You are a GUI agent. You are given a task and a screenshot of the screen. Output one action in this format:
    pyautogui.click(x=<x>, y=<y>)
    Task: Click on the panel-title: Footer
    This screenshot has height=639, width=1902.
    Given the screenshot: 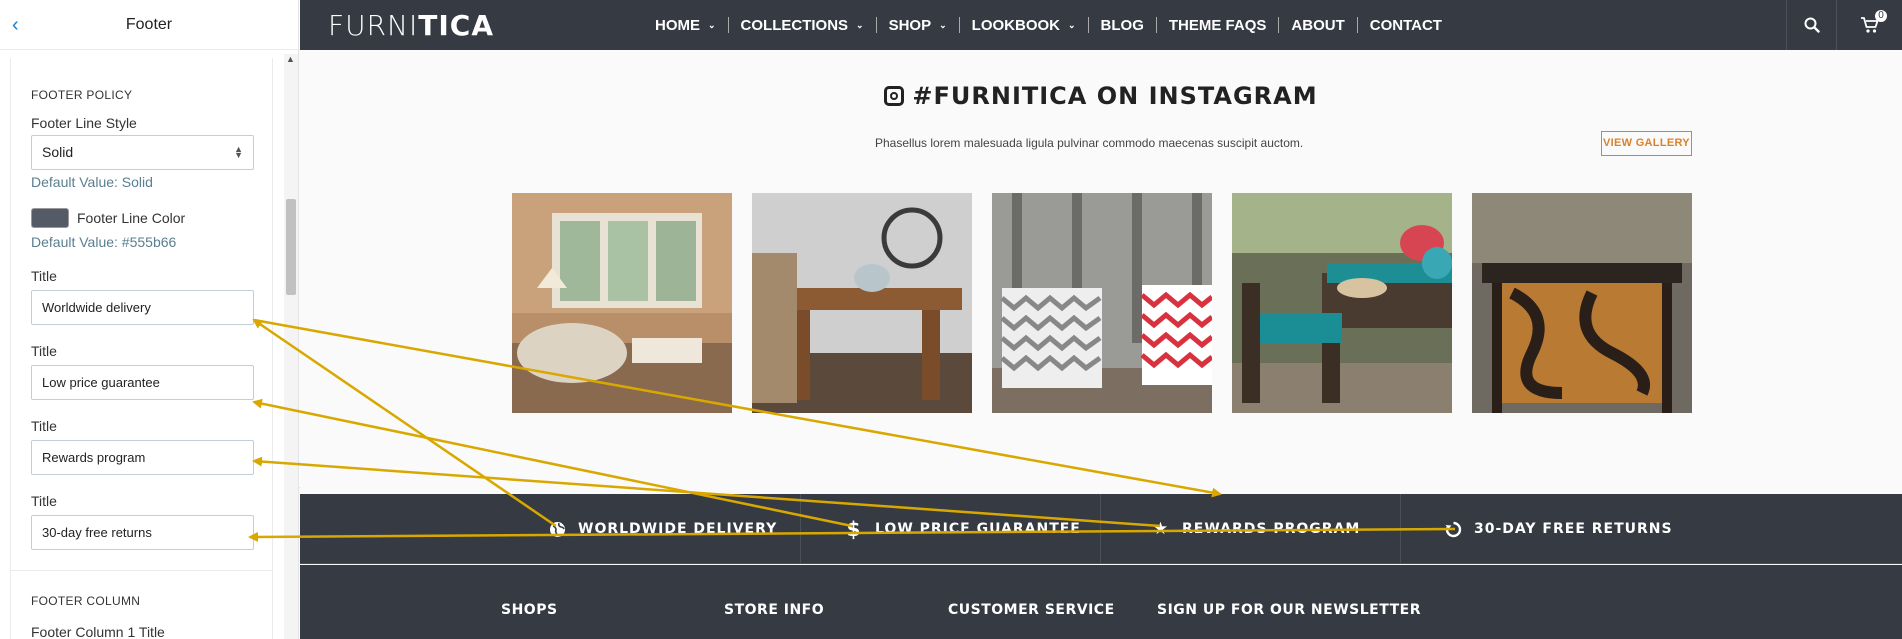 What is the action you would take?
    pyautogui.click(x=149, y=24)
    